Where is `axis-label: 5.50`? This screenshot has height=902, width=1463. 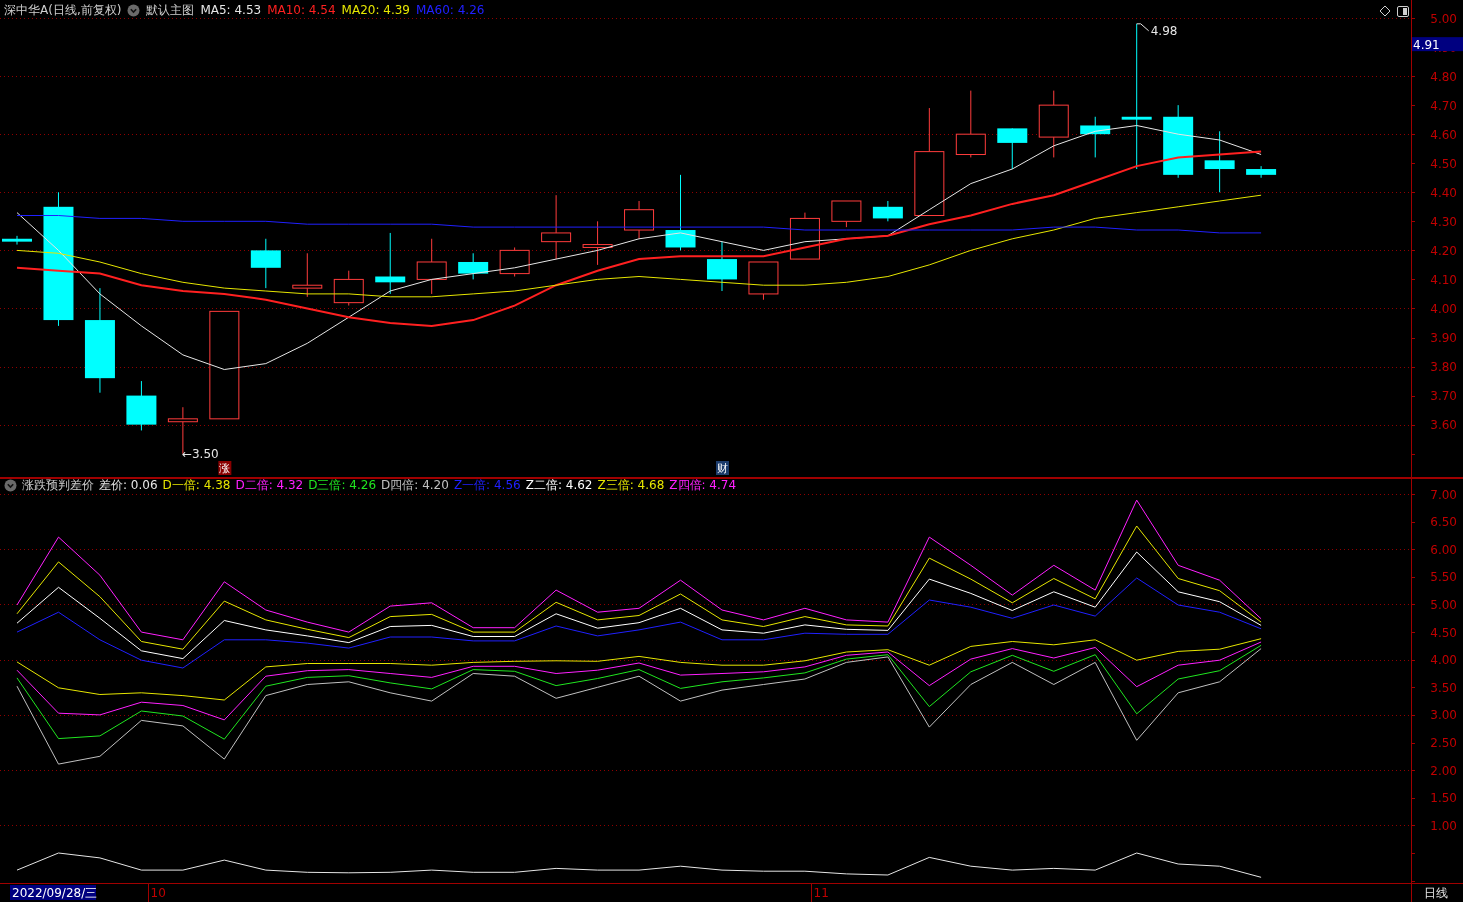 axis-label: 5.50 is located at coordinates (1443, 577).